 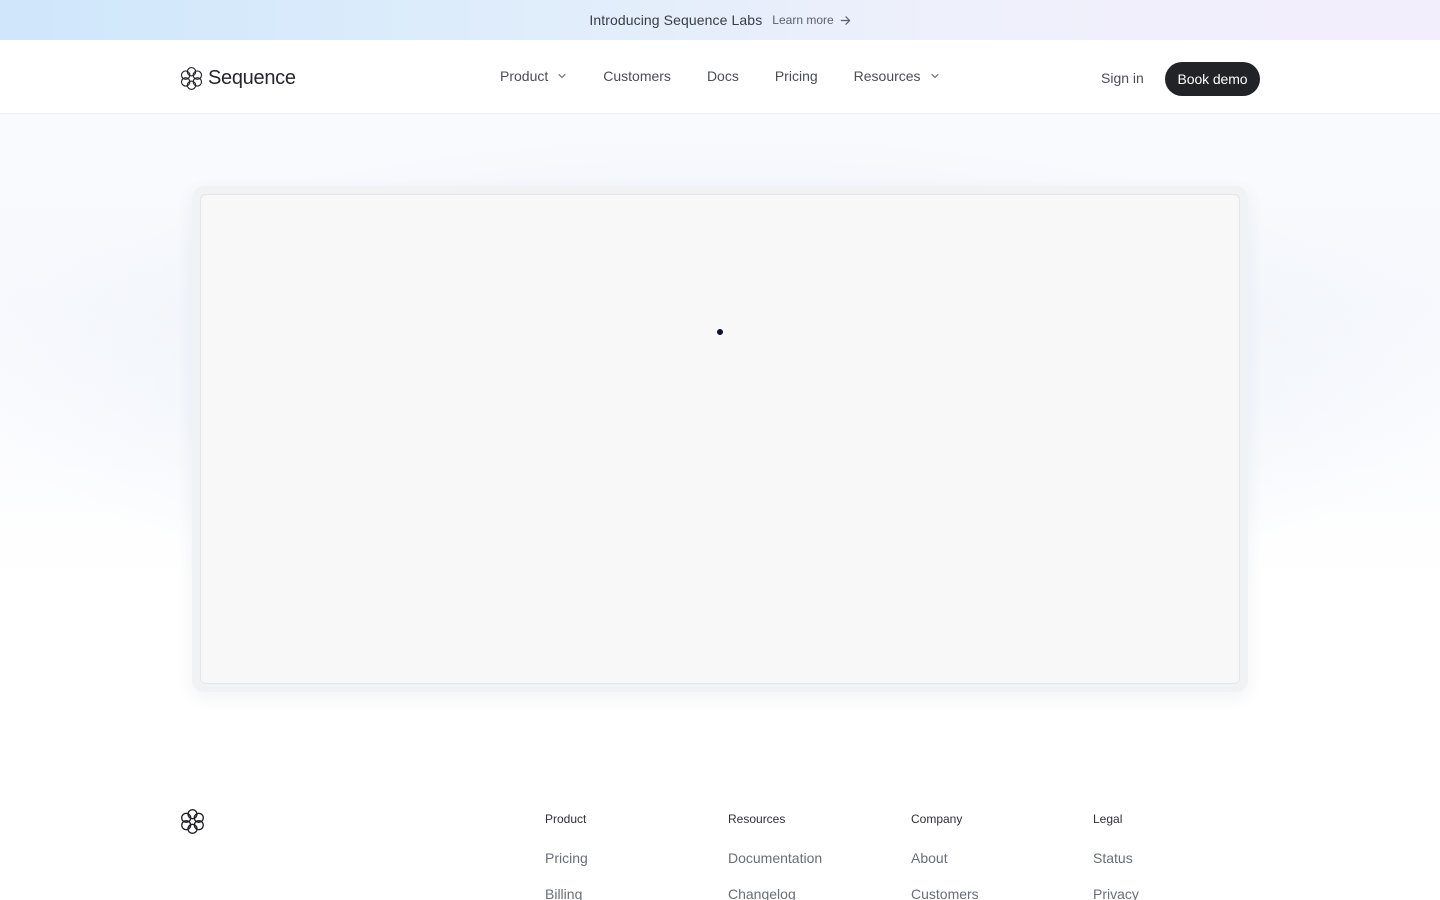 I want to click on announcement-learn-more-link: Learn more, so click(x=811, y=20).